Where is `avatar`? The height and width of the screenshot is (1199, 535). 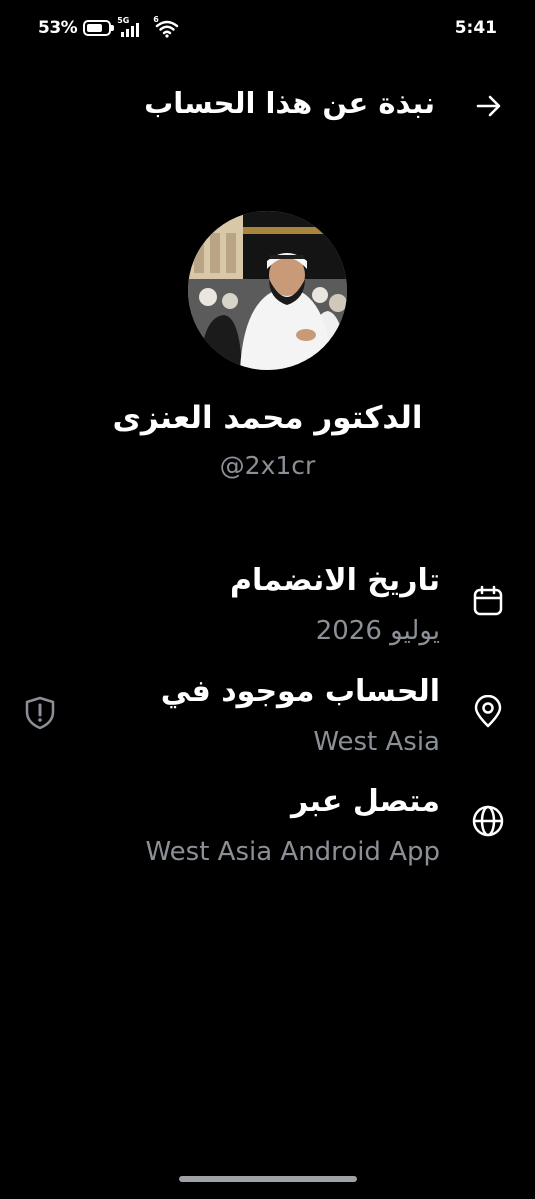
avatar is located at coordinates (267, 290).